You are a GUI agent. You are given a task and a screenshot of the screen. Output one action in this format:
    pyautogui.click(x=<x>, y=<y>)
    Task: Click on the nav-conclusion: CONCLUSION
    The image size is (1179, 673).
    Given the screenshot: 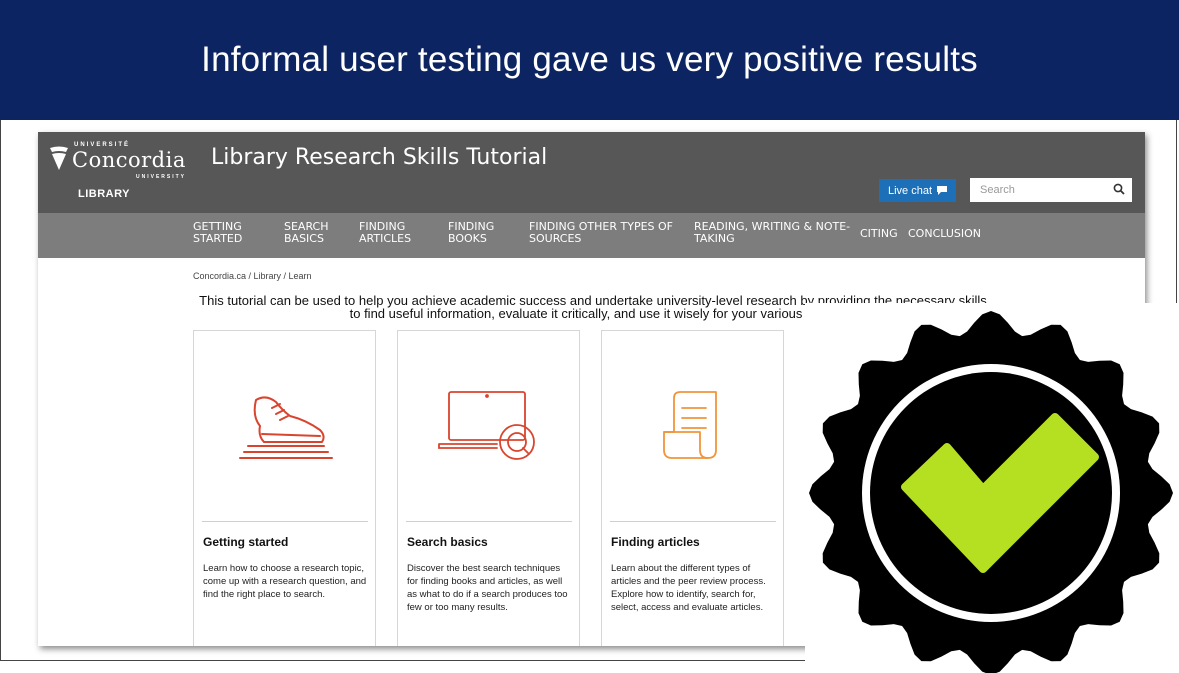 What is the action you would take?
    pyautogui.click(x=944, y=234)
    